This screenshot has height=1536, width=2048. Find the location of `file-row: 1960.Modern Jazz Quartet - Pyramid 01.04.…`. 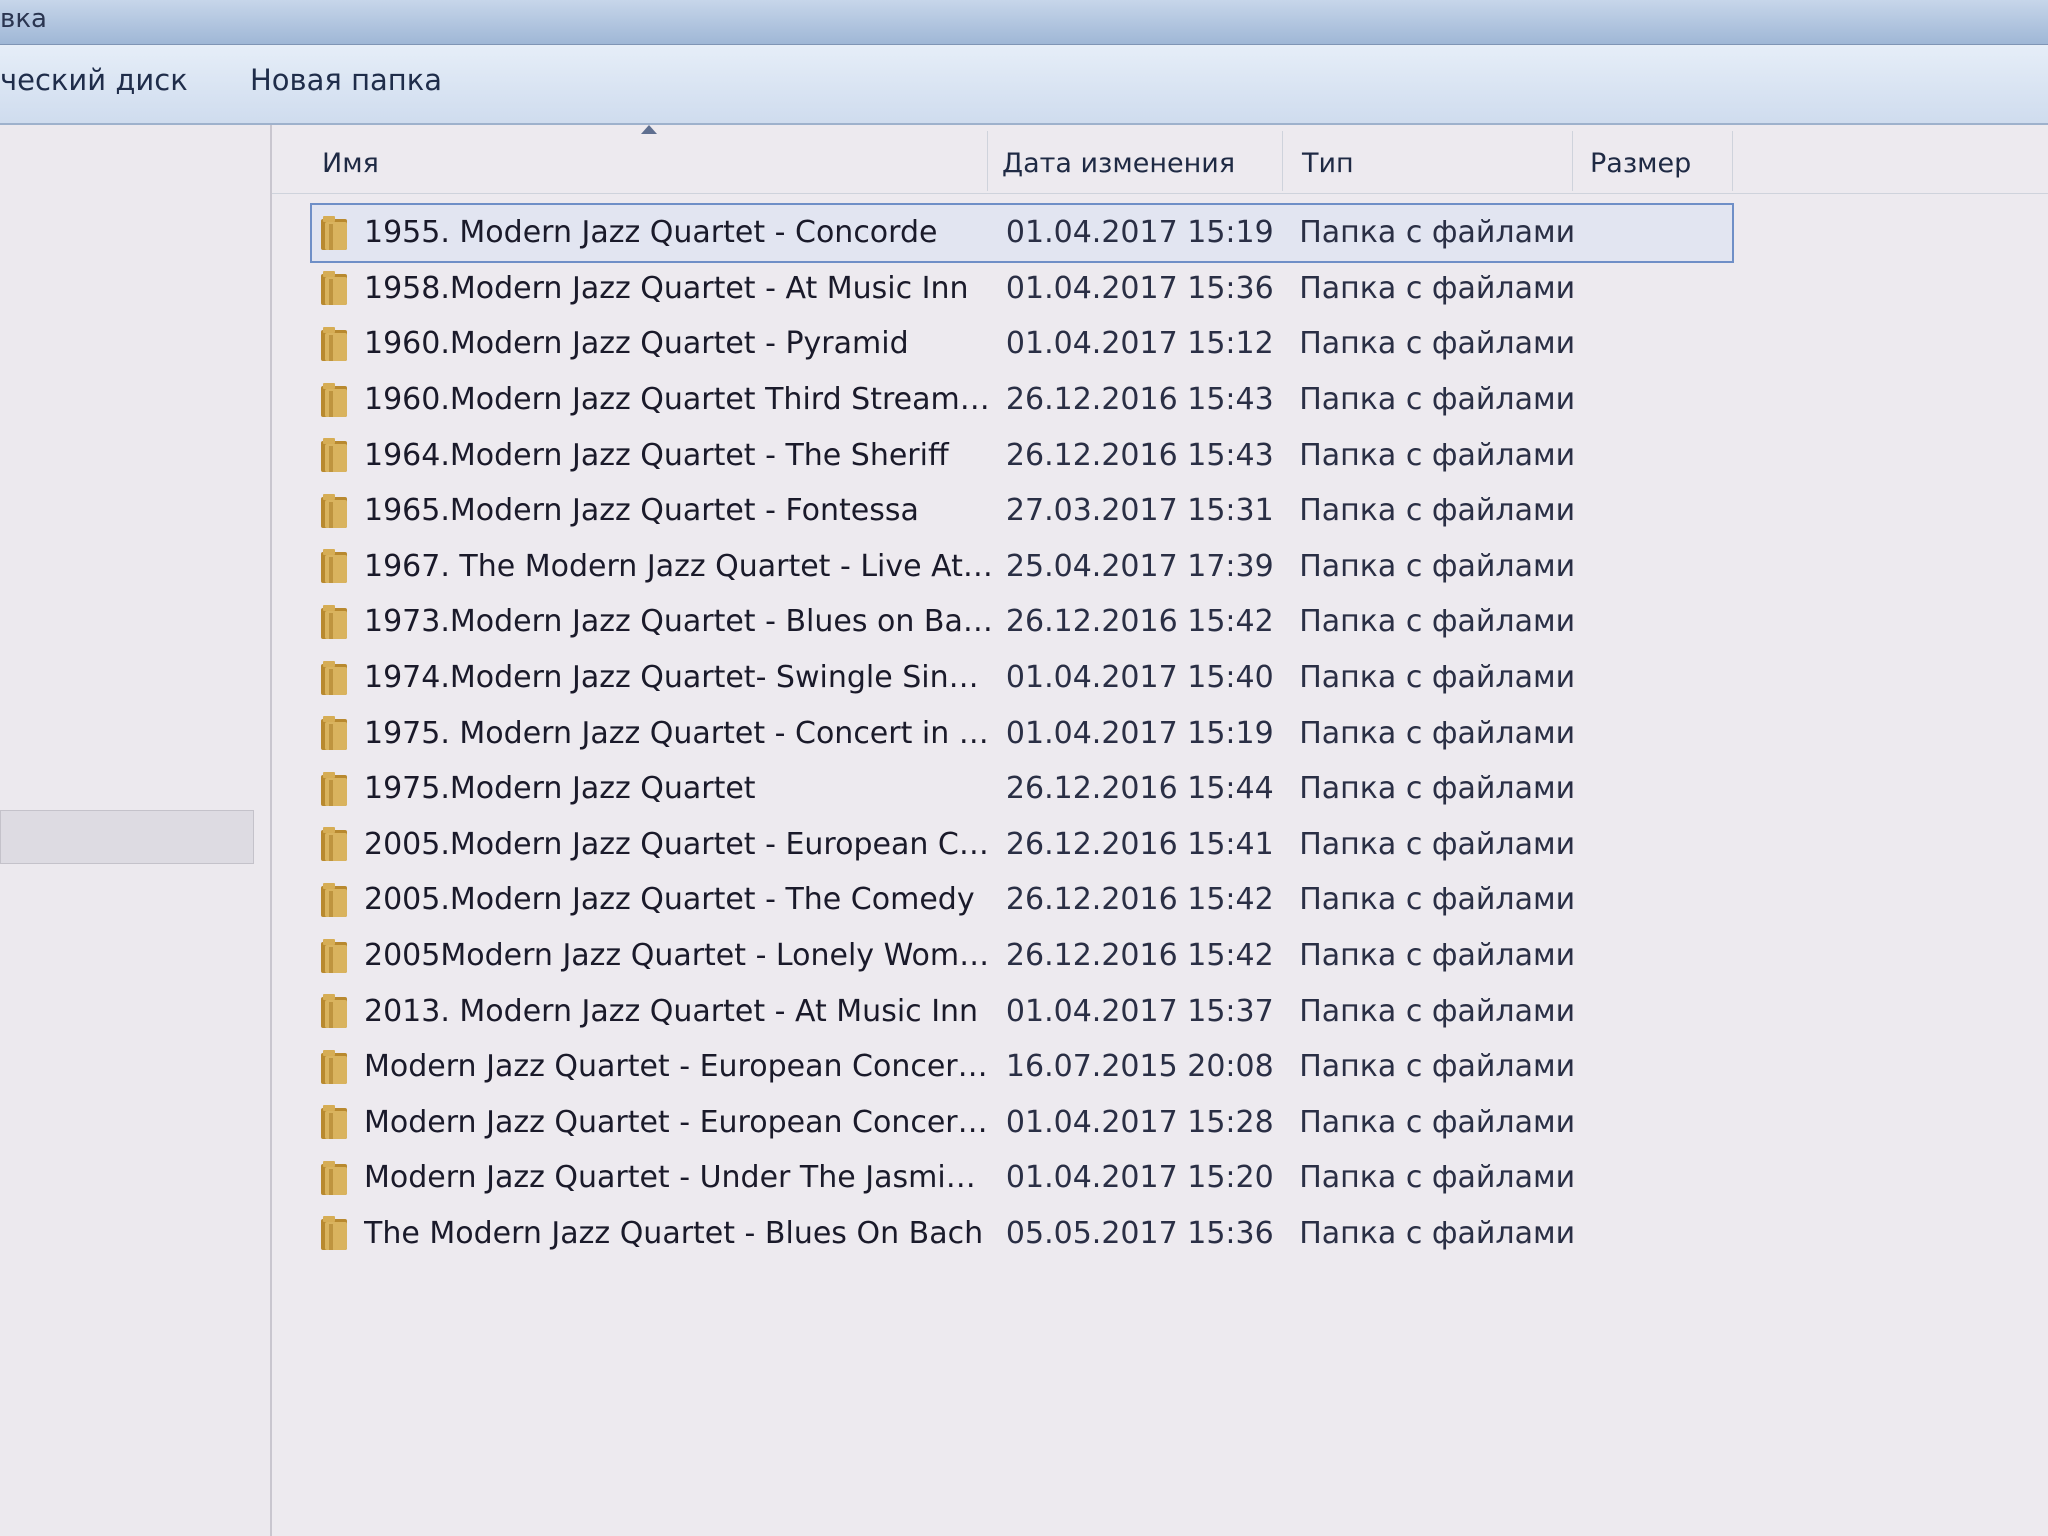

file-row: 1960.Modern Jazz Quartet - Pyramid 01.04.… is located at coordinates (1022, 344).